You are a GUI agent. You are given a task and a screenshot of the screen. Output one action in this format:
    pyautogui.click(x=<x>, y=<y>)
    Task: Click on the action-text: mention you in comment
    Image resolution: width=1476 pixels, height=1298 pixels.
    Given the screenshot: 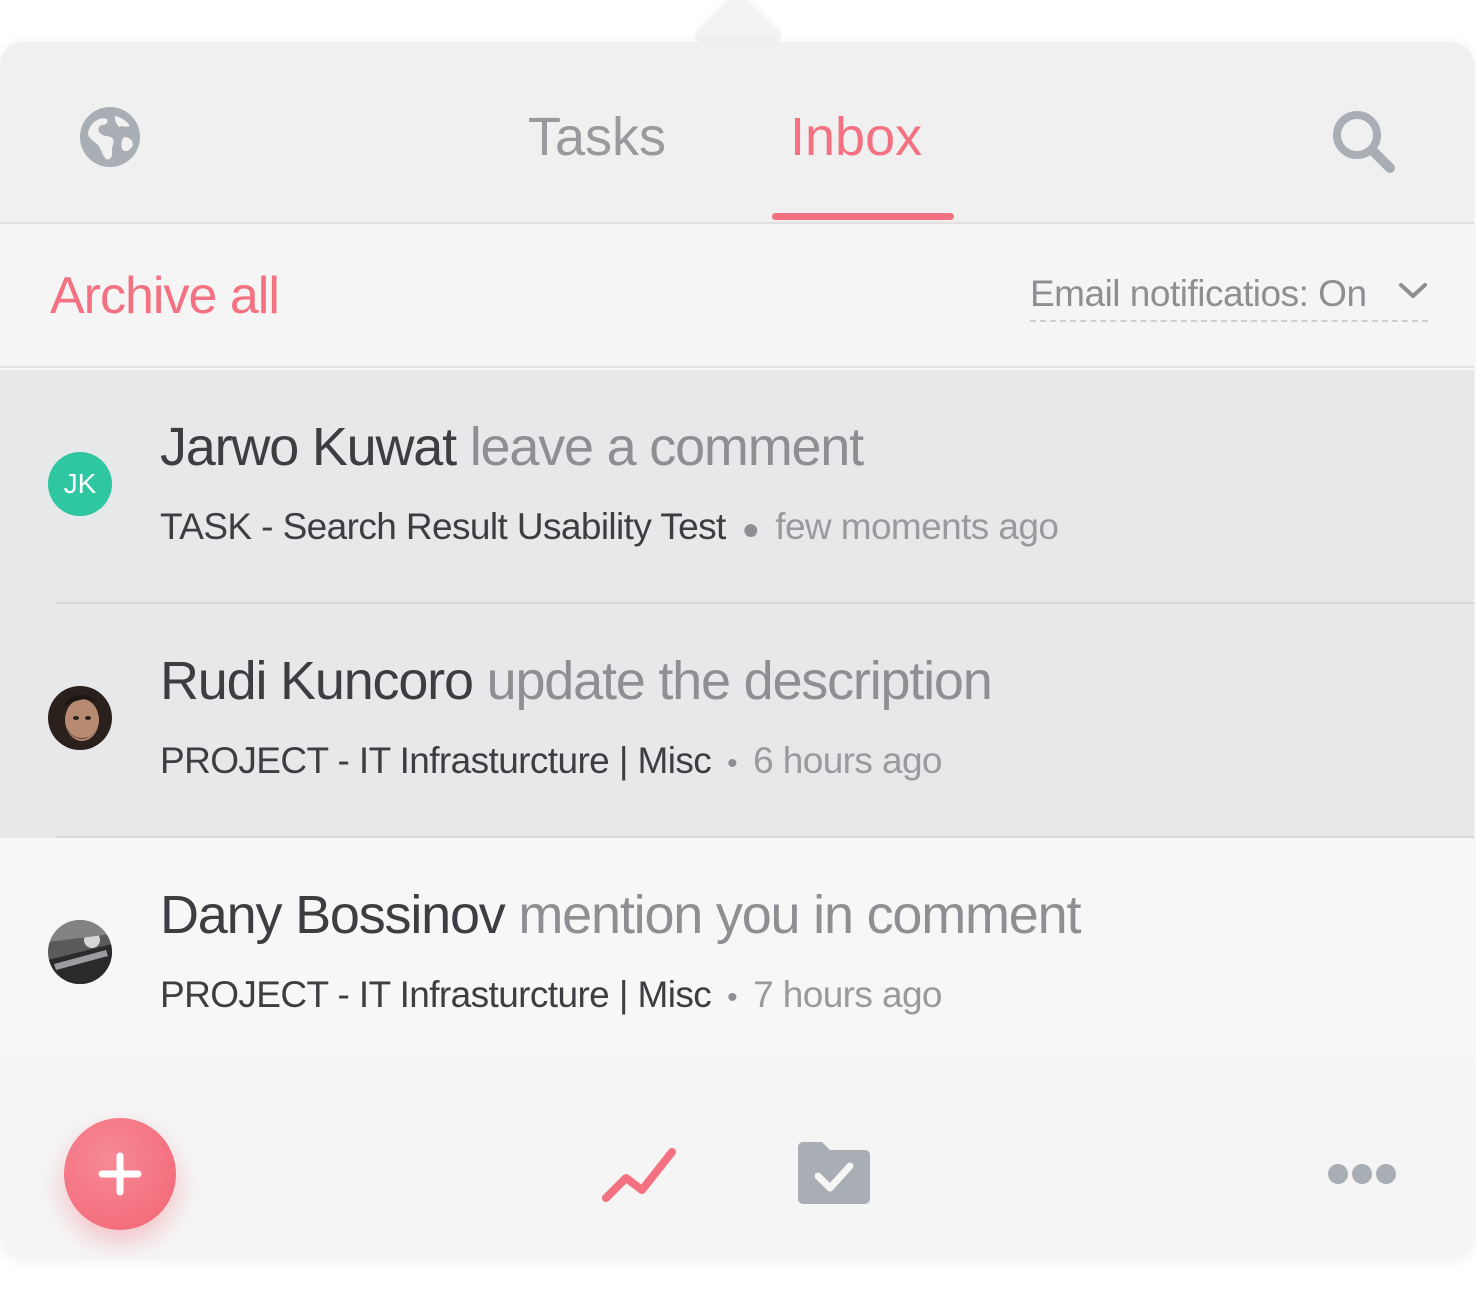 What is the action you would take?
    pyautogui.click(x=799, y=915)
    